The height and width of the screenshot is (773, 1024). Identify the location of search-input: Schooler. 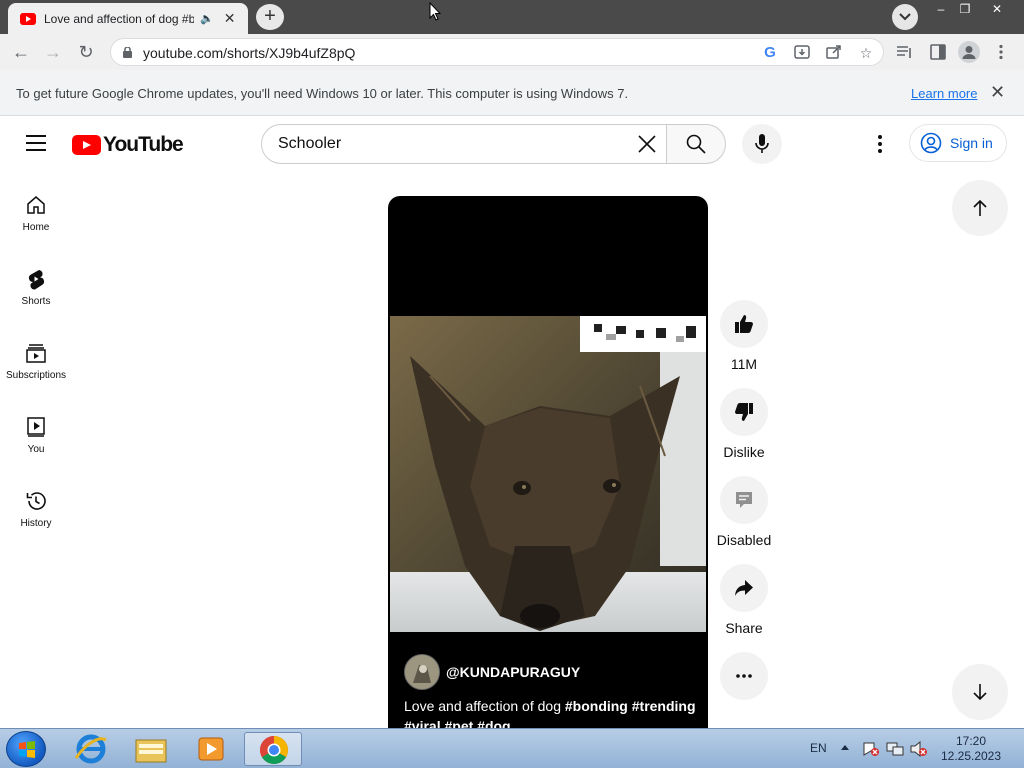
(464, 144).